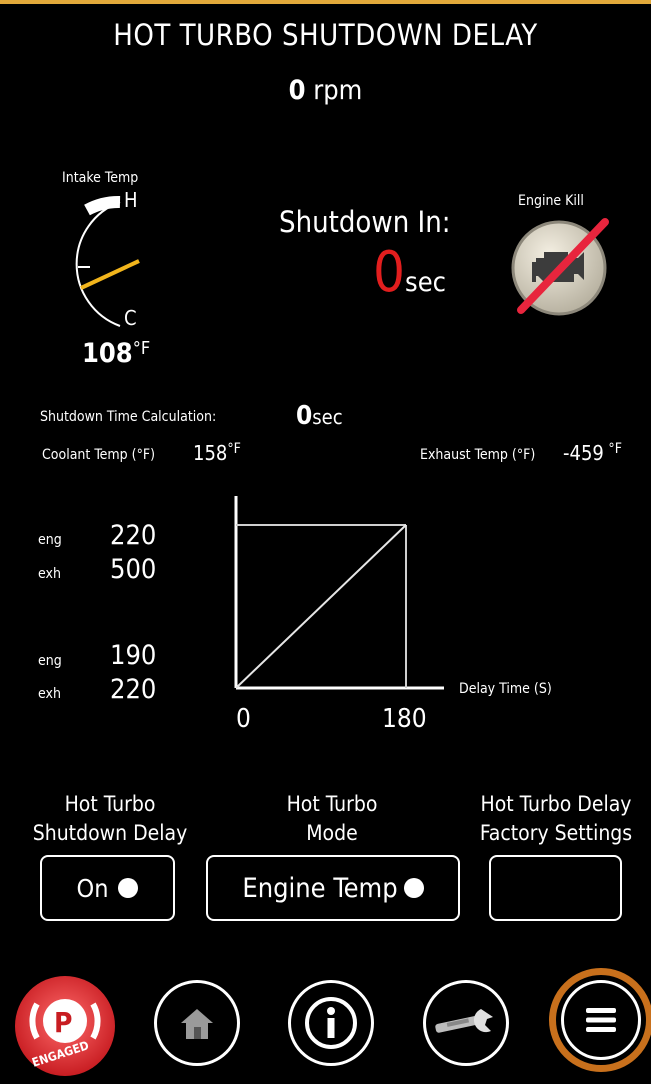  I want to click on shutdown-calc-unit: sec, so click(327, 417).